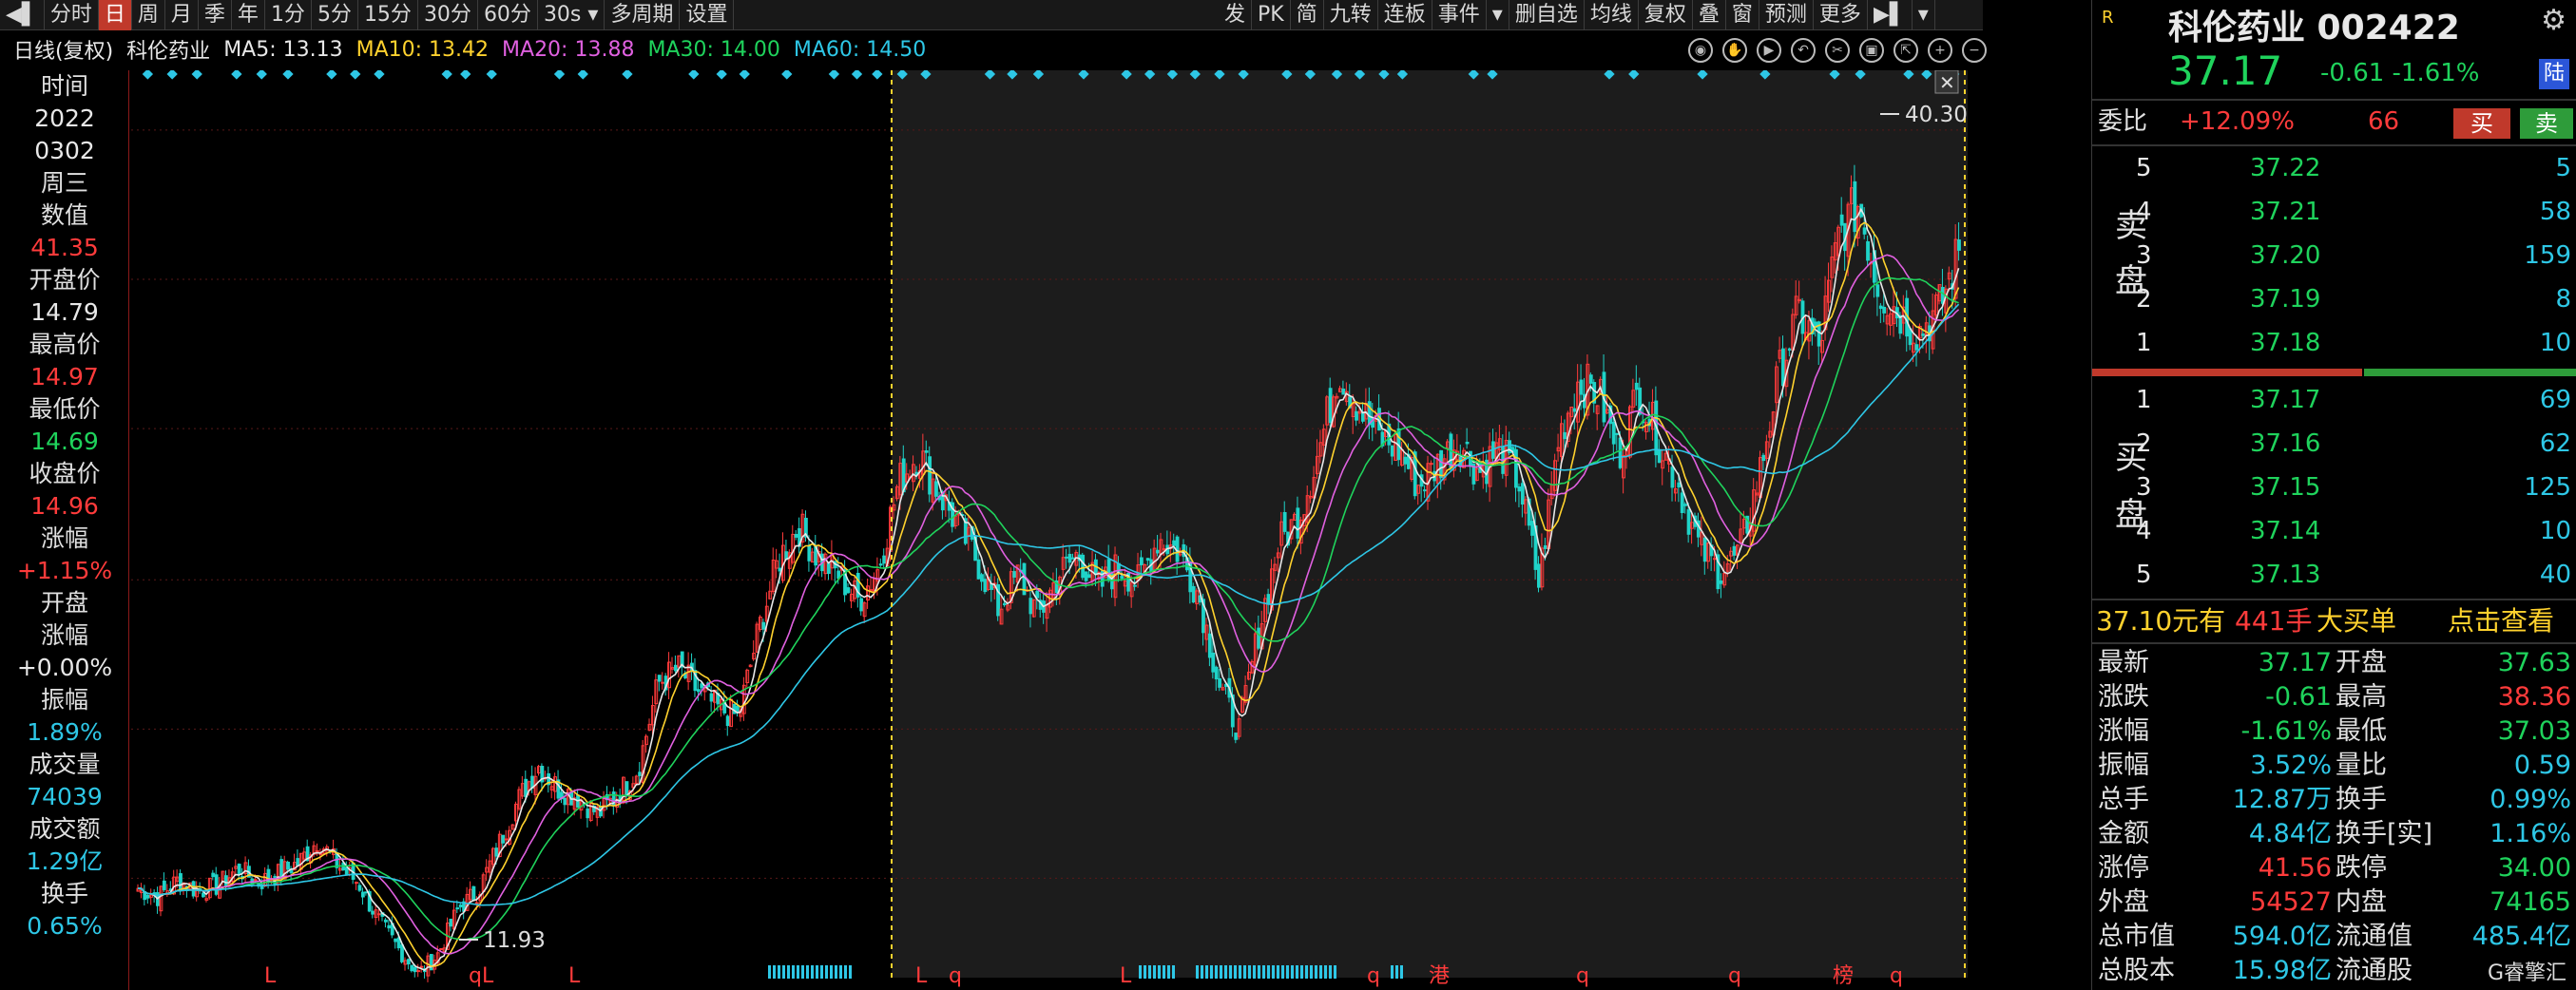  What do you see at coordinates (2356, 343) in the screenshot?
I see `sell-level-1: 1 37.18 10` at bounding box center [2356, 343].